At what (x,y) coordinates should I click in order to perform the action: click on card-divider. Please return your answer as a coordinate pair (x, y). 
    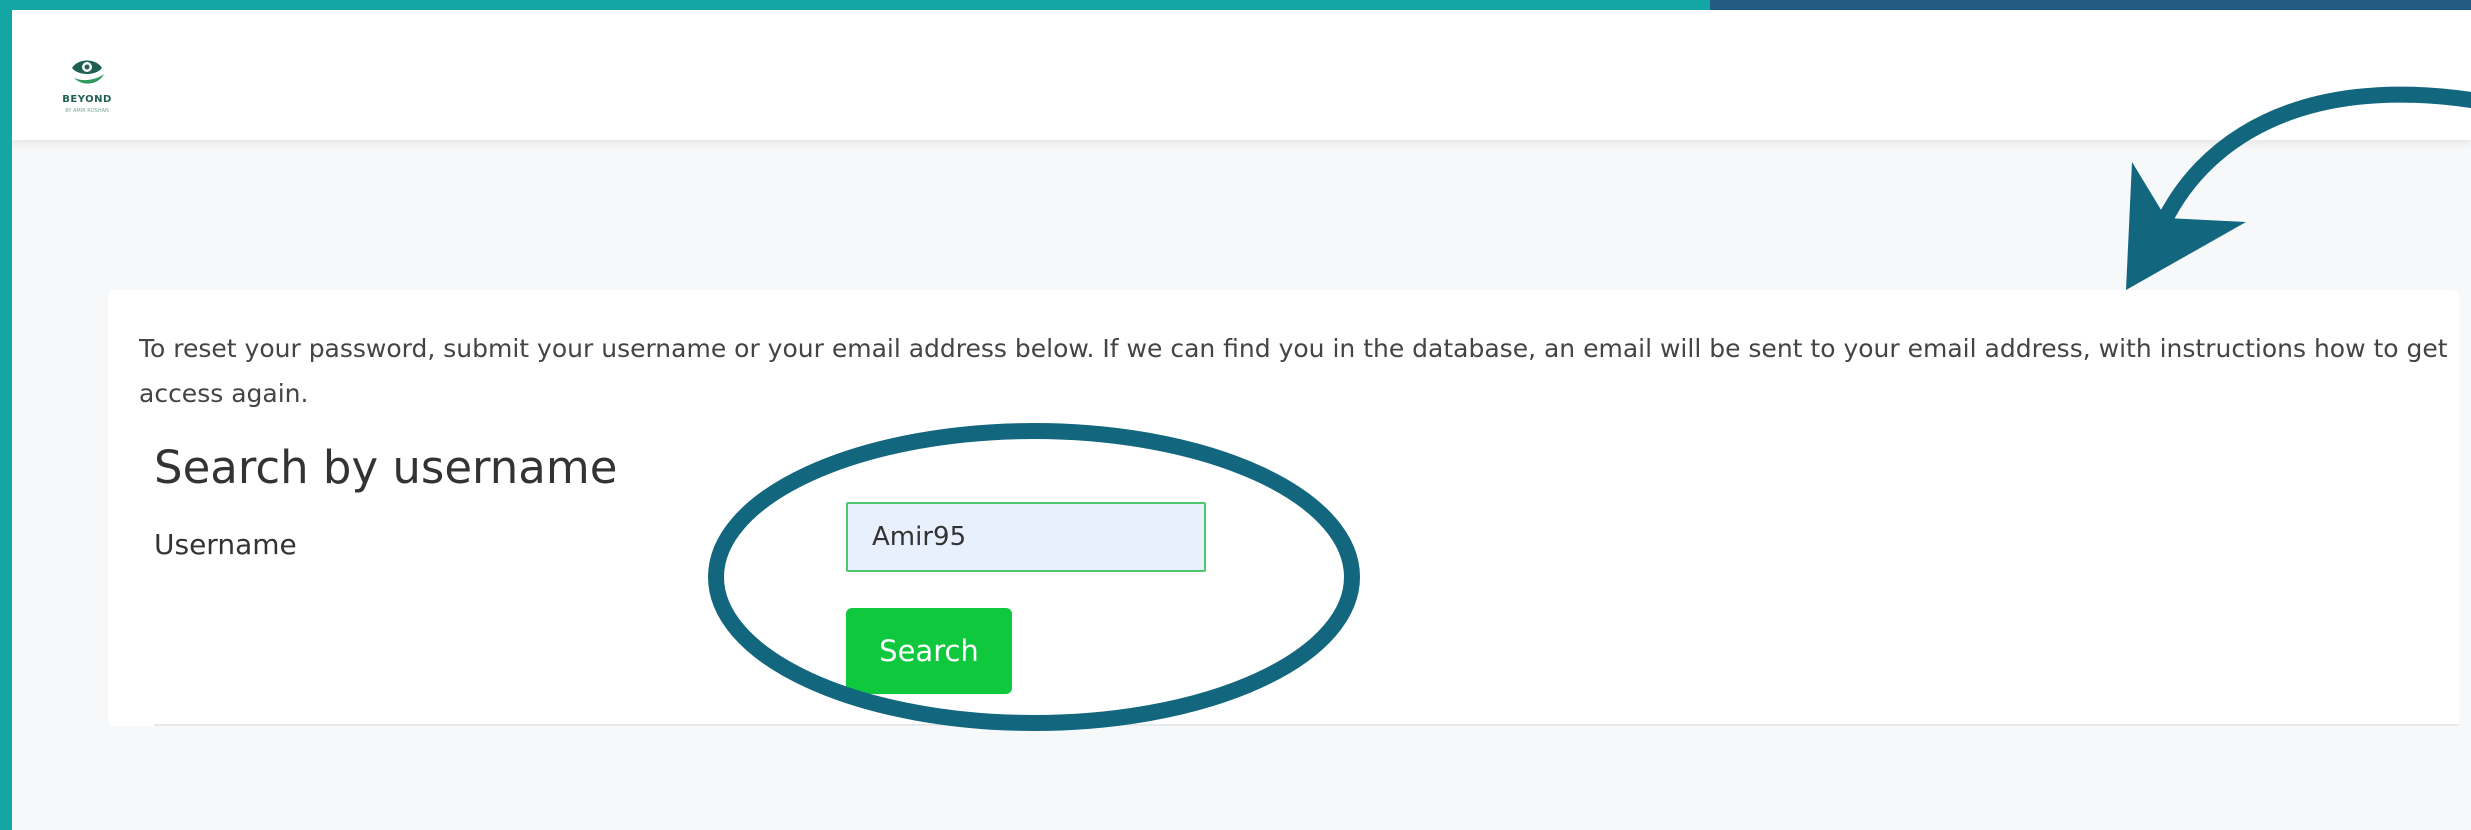
    Looking at the image, I should click on (1306, 725).